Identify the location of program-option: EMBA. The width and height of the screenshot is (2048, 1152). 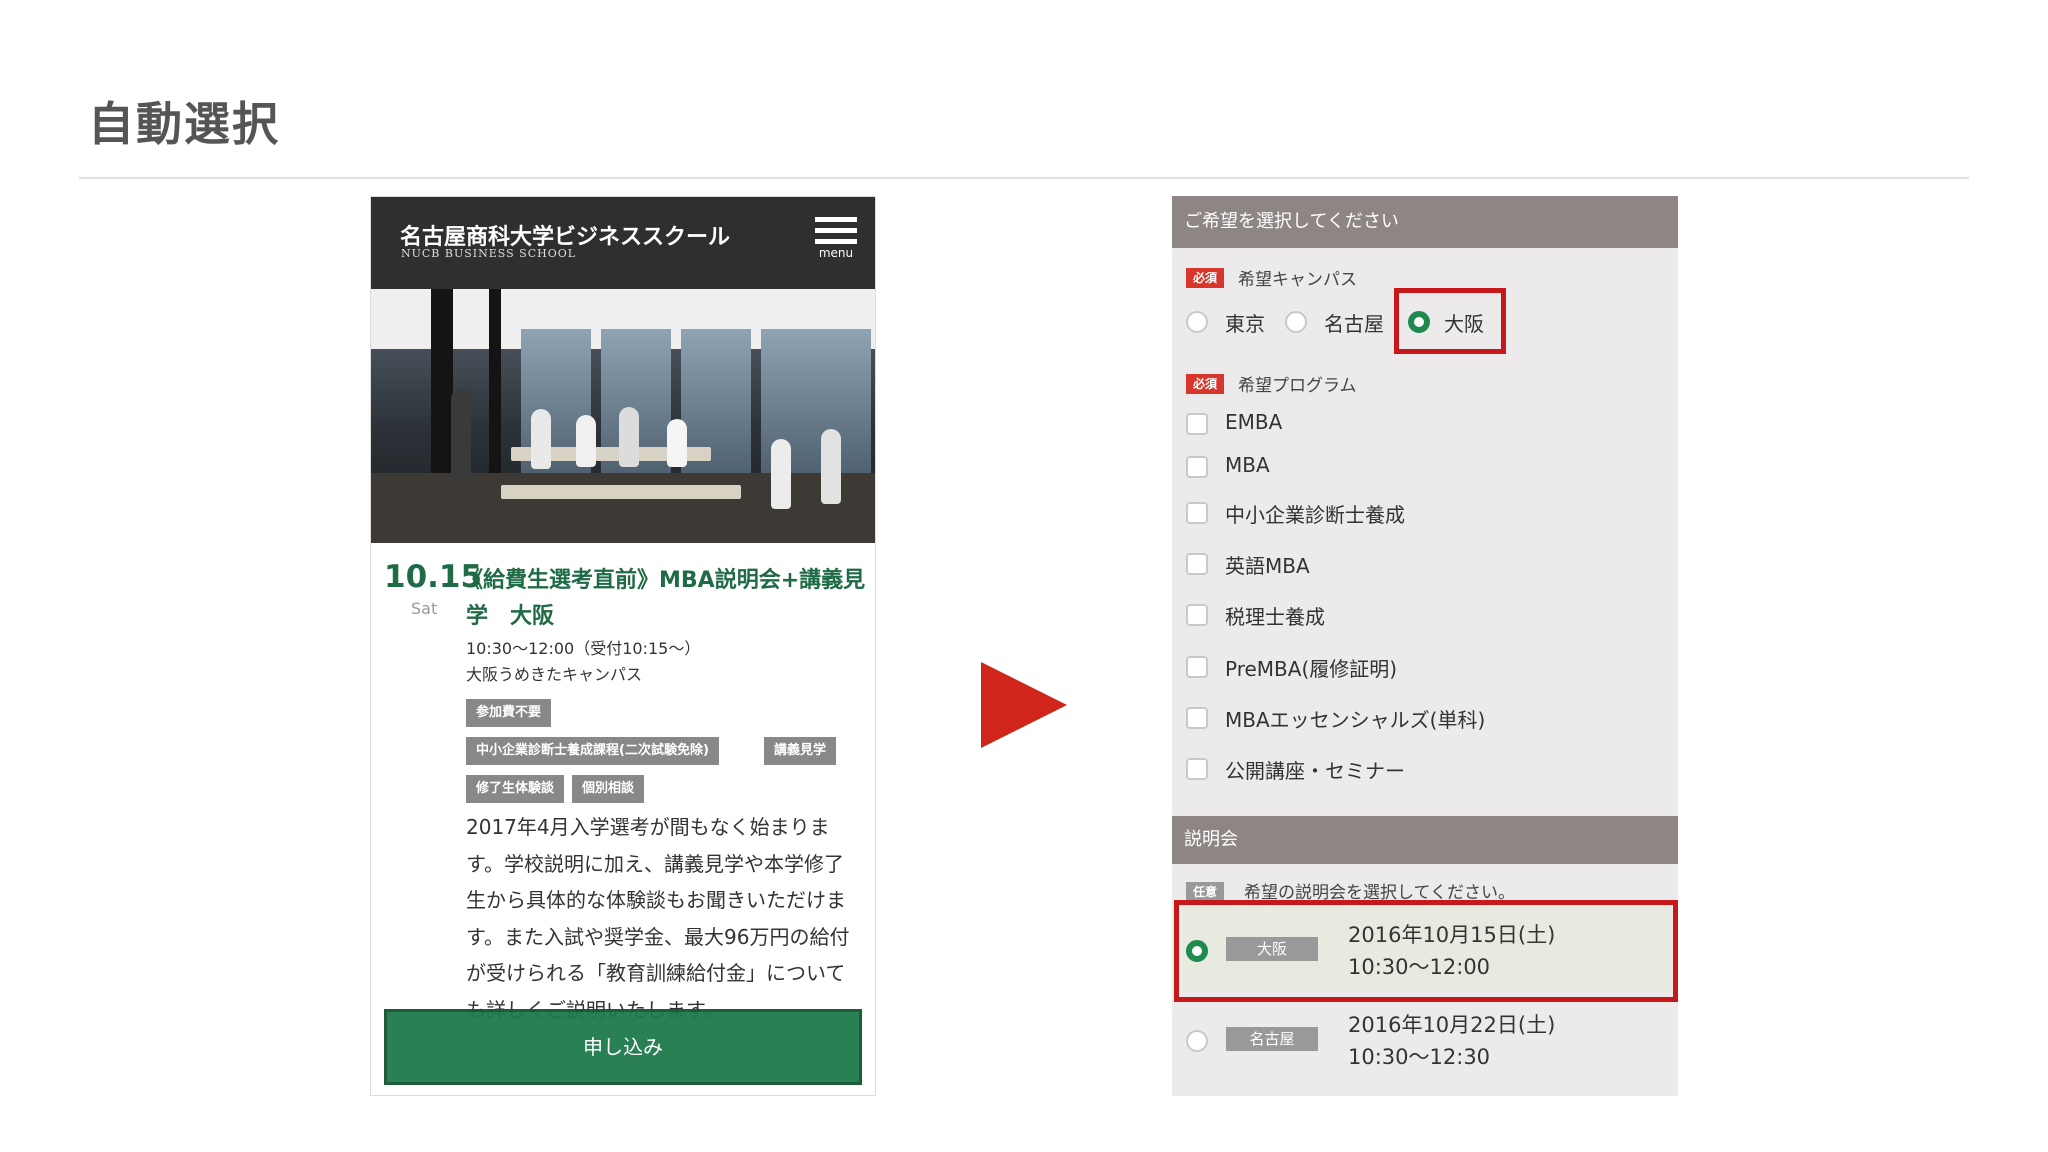
(1253, 422).